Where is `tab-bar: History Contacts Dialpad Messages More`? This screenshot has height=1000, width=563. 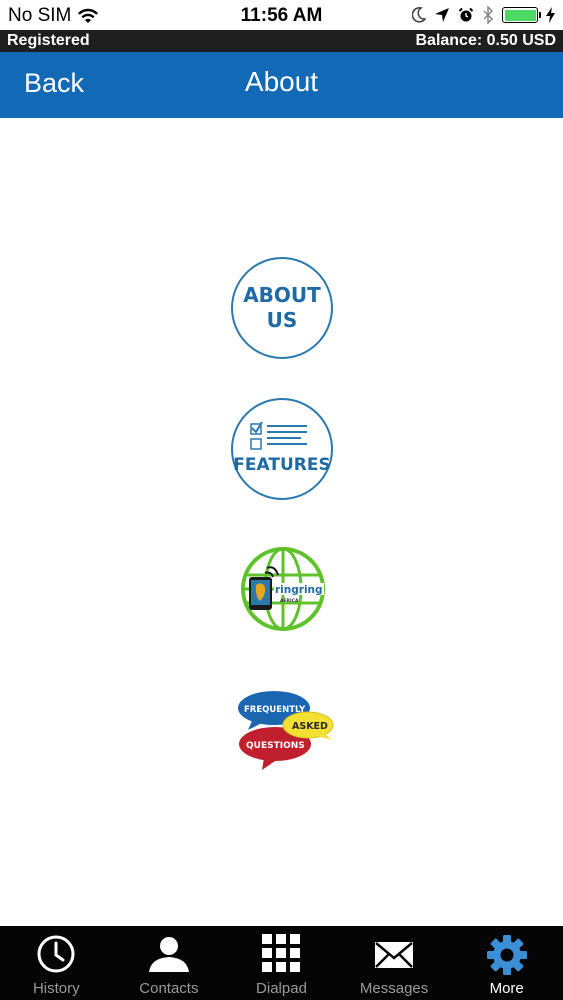 tab-bar: History Contacts Dialpad Messages More is located at coordinates (281, 963).